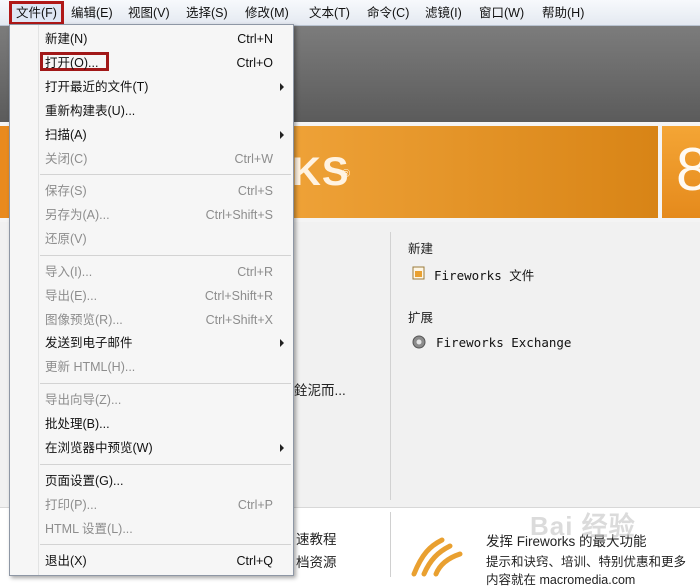  What do you see at coordinates (254, 63) in the screenshot?
I see `shortcut-open: Ctrl+O` at bounding box center [254, 63].